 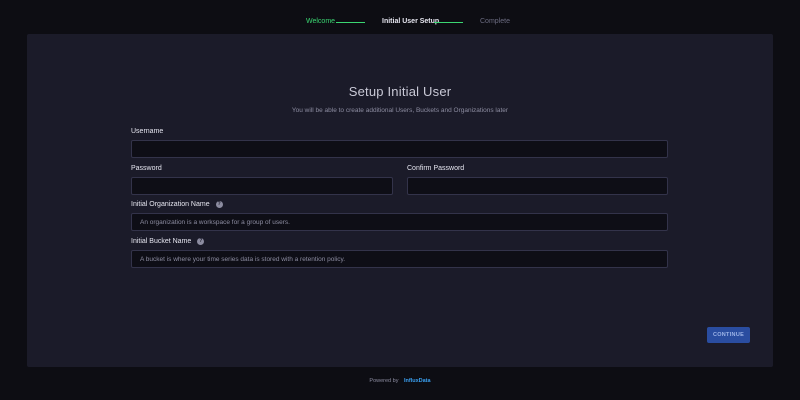 What do you see at coordinates (400, 91) in the screenshot?
I see `page-title: Setup Initial User` at bounding box center [400, 91].